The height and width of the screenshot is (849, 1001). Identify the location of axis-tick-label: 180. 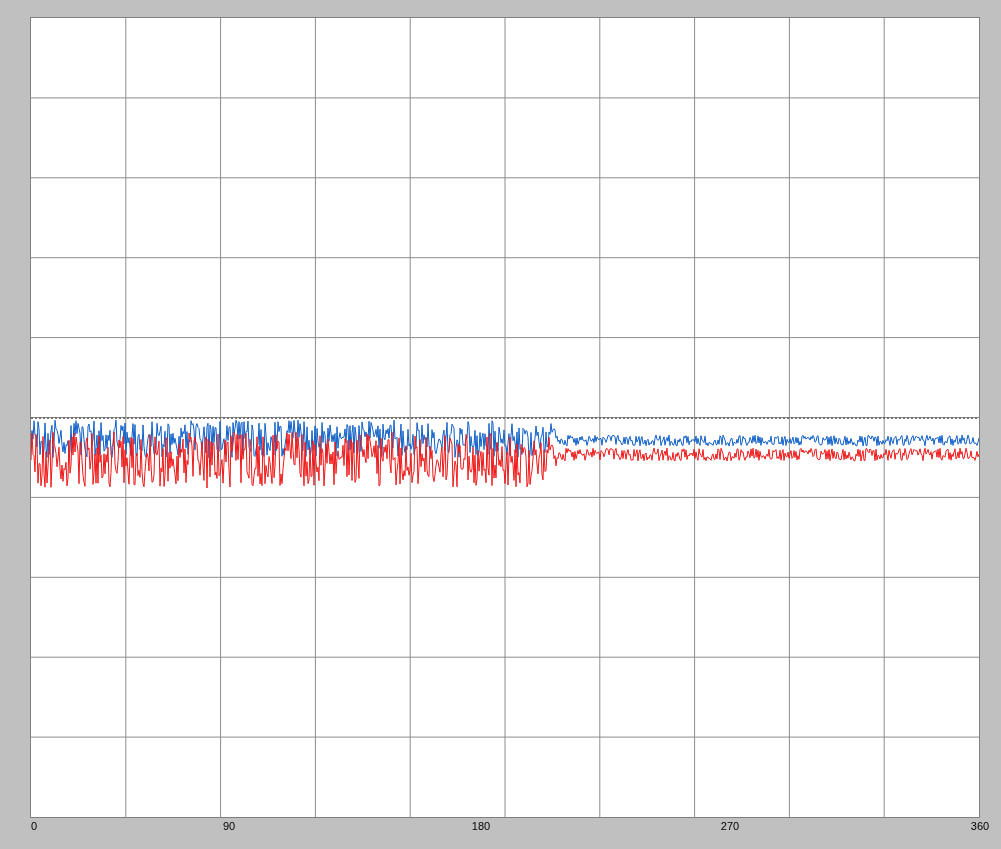
(481, 826).